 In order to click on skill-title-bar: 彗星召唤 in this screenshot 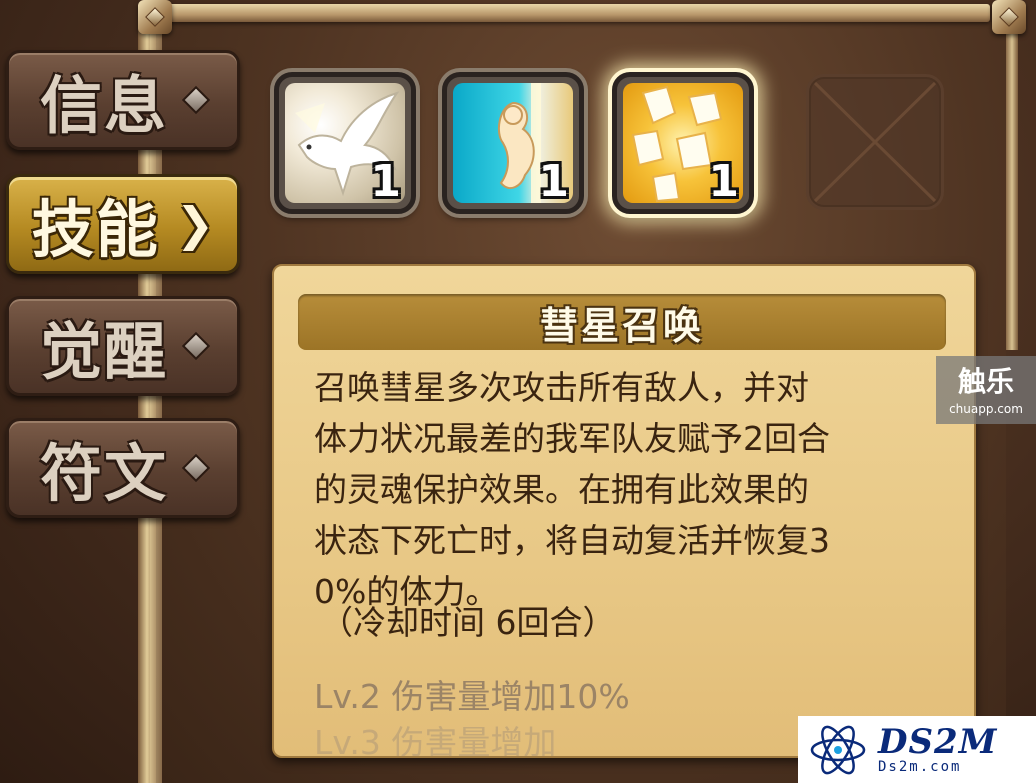, I will do `click(622, 322)`.